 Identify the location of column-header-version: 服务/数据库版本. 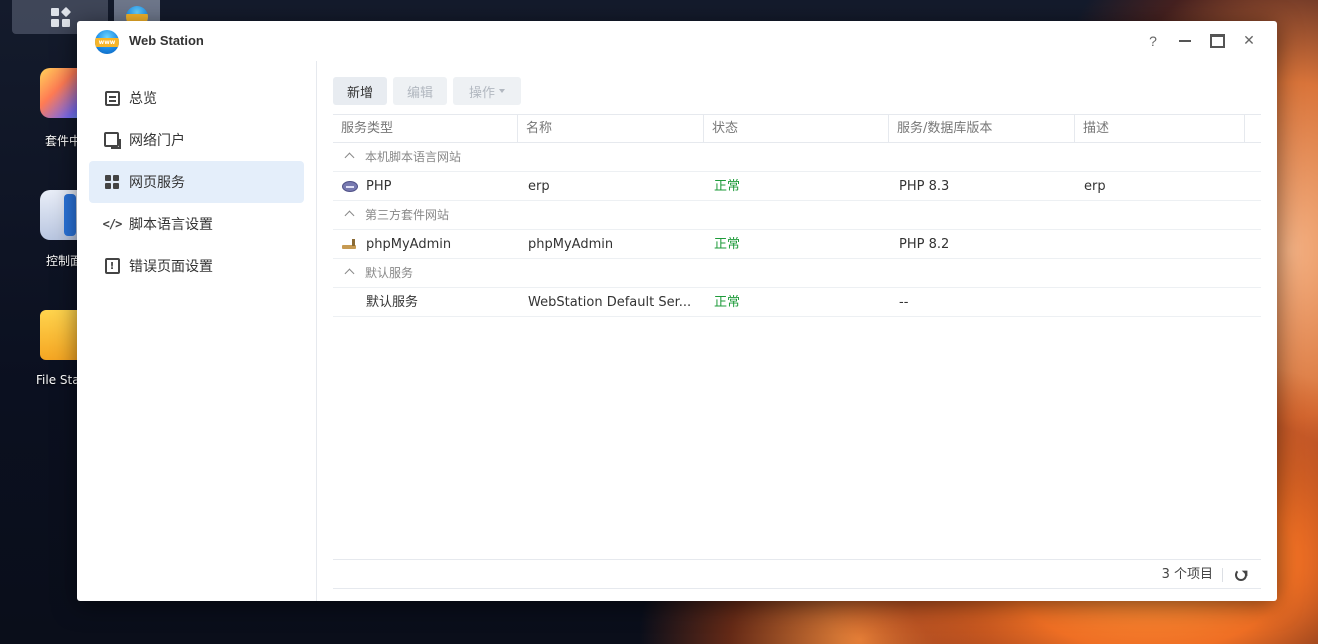
(982, 129).